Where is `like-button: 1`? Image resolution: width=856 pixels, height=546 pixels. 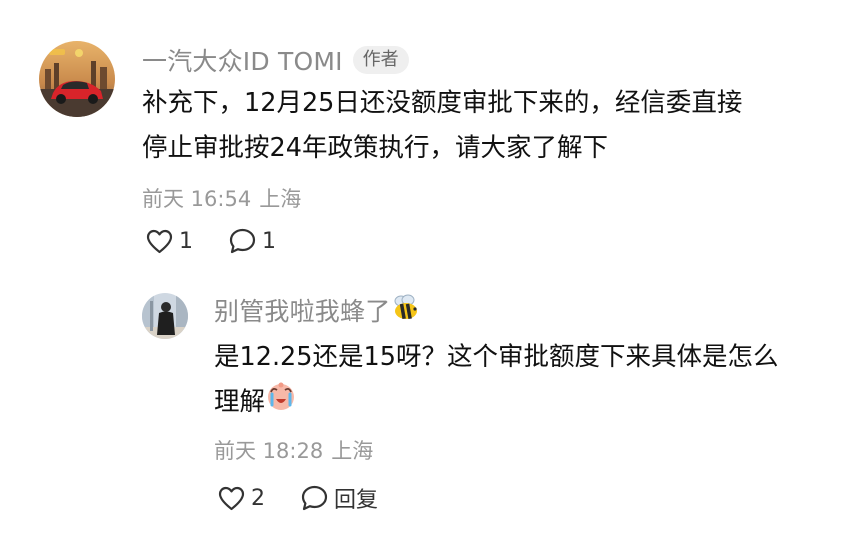 like-button: 1 is located at coordinates (169, 241).